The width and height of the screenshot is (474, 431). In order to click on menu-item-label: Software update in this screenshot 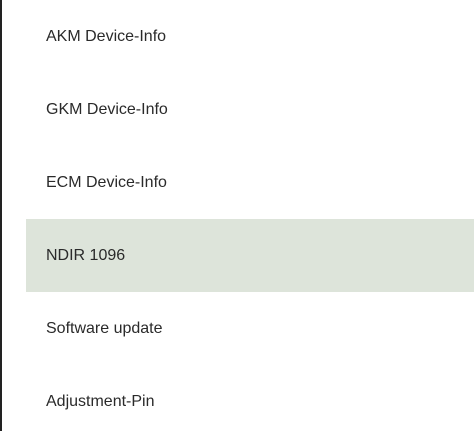, I will do `click(104, 328)`.